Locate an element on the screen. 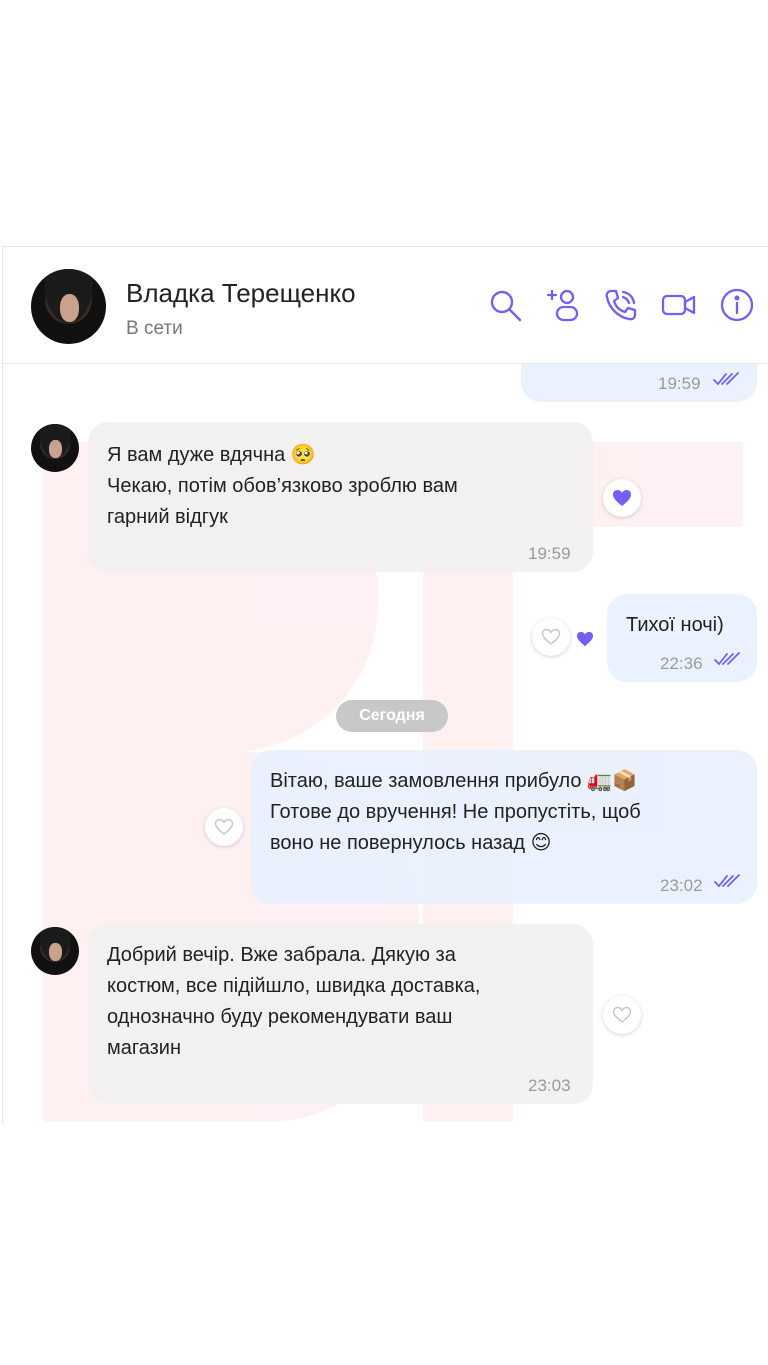 Image resolution: width=768 pixels, height=1365 pixels. message-text: Тихої ночі) is located at coordinates (675, 625).